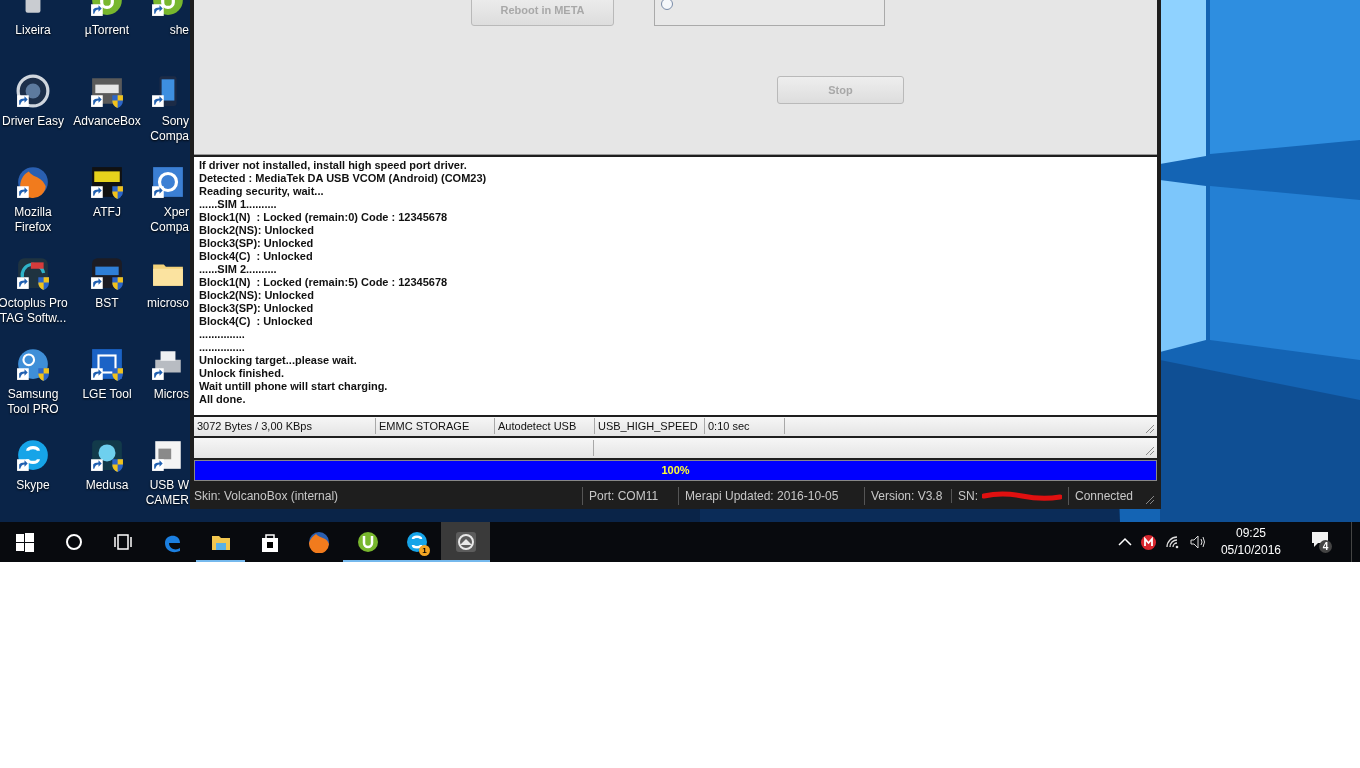 The image size is (1360, 768). I want to click on desktop-shortcut: Sony Compa, so click(166, 117).